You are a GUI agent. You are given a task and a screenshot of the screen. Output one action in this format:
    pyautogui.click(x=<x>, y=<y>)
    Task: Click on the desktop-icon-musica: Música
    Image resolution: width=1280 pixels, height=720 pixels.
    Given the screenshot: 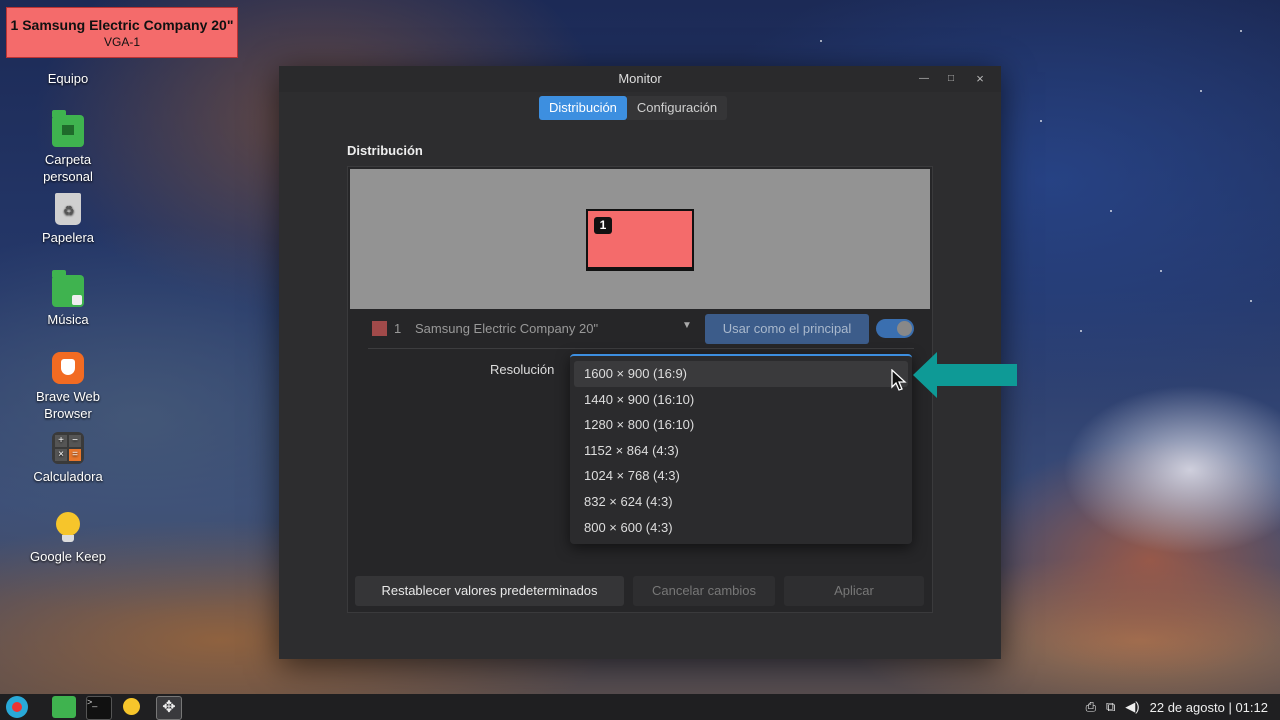 What is the action you would take?
    pyautogui.click(x=68, y=299)
    